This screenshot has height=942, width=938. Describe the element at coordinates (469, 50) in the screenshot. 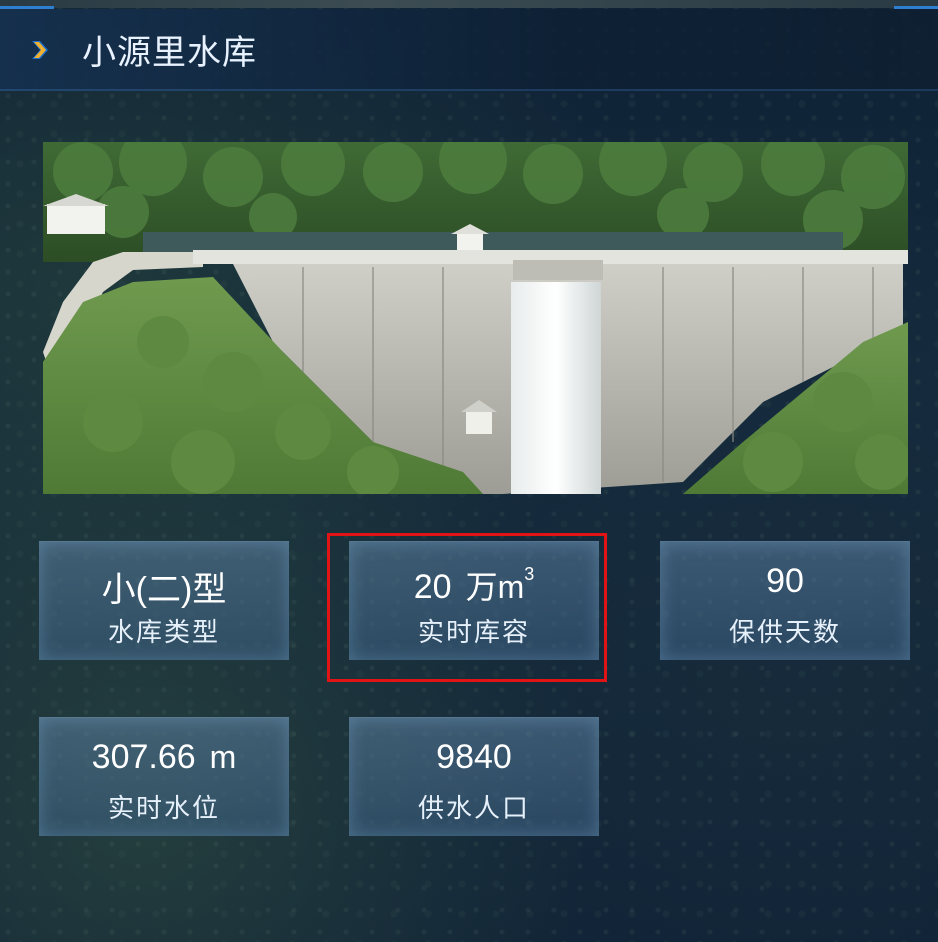

I see `panel-header: 小源里水库` at that location.